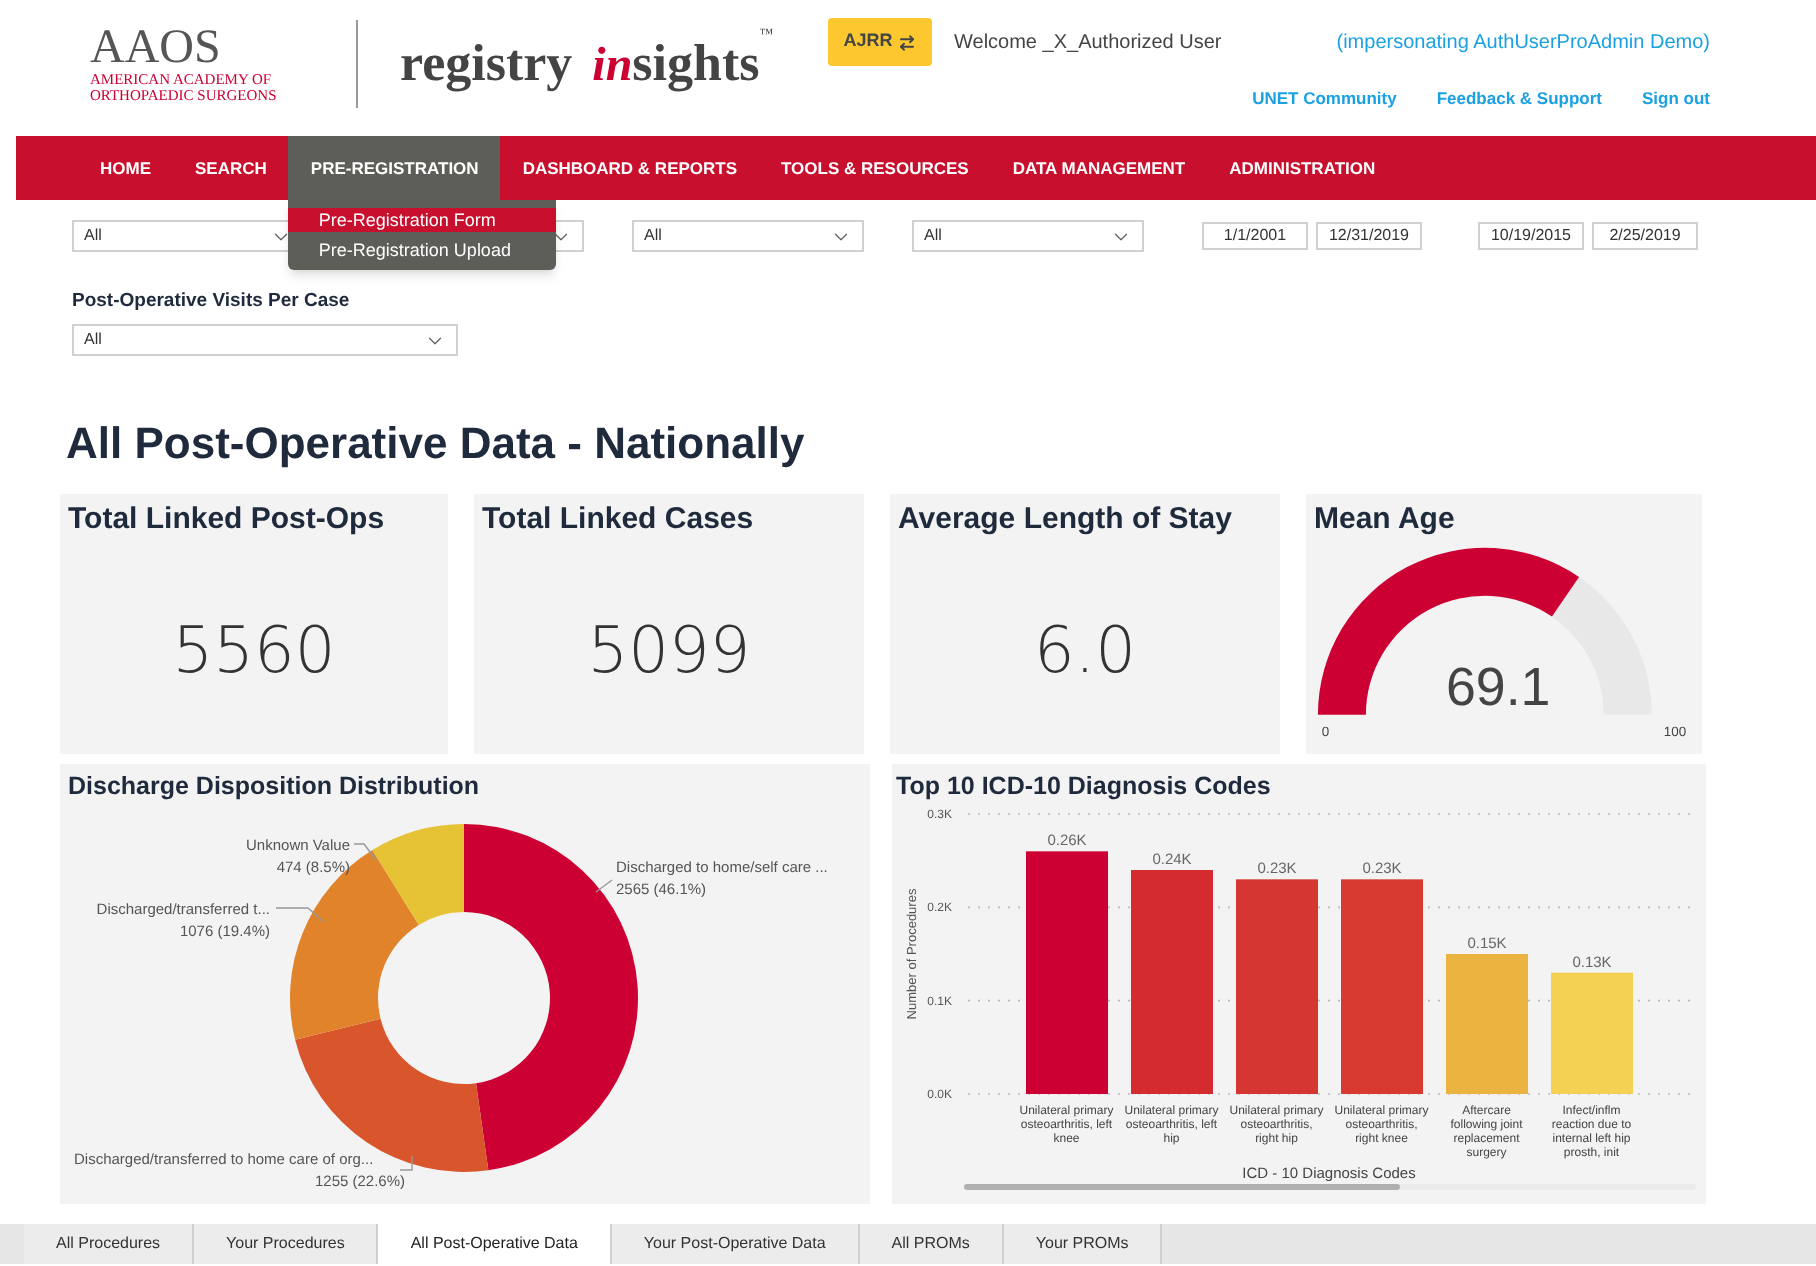 This screenshot has height=1266, width=1816. Describe the element at coordinates (226, 520) in the screenshot. I see `card-title: Total Linked Post-Ops` at that location.